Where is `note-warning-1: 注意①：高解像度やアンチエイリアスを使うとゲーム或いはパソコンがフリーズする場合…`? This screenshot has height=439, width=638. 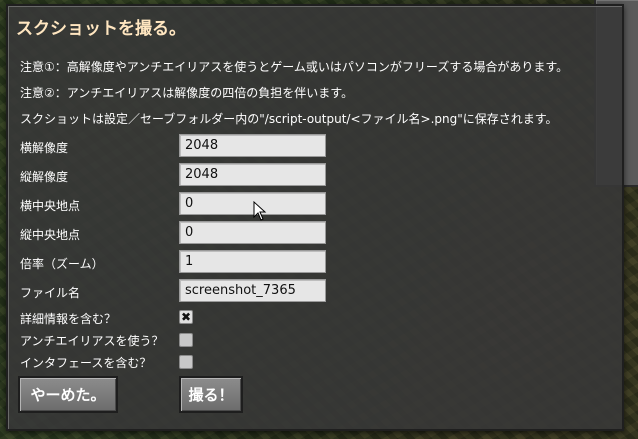
note-warning-1: 注意①：高解像度やアンチエイリアスを使うとゲーム或いはパソコンがフリーズする場合… is located at coordinates (294, 67).